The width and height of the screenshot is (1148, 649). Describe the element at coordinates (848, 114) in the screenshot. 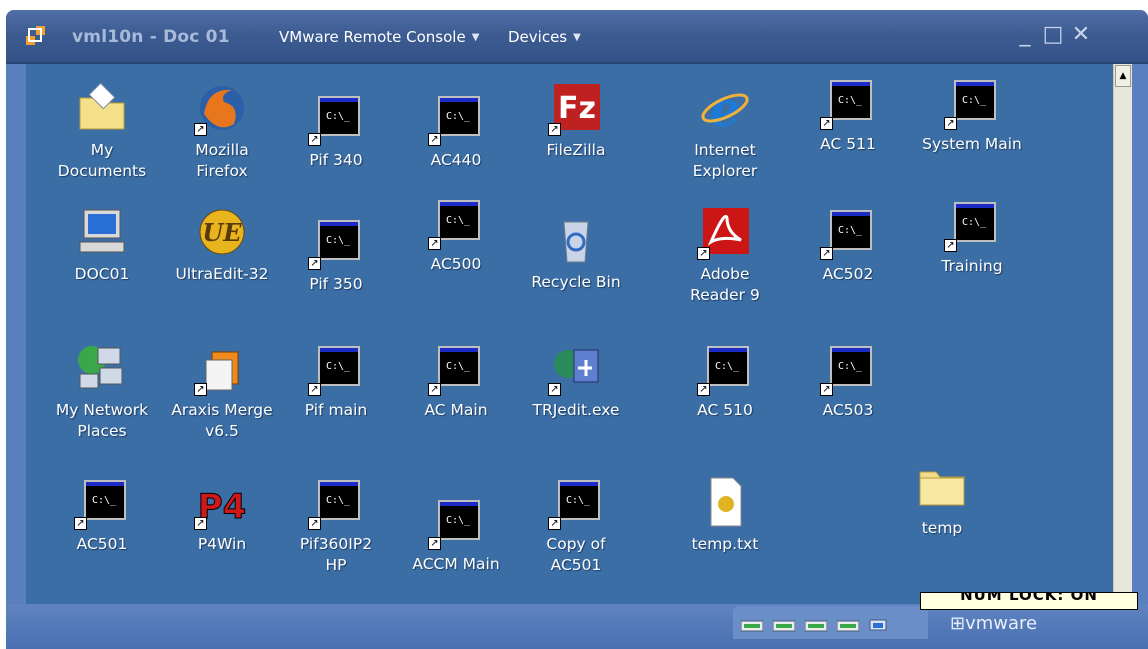

I see `desktop-icon: C:\_ ↗ AC 511` at that location.